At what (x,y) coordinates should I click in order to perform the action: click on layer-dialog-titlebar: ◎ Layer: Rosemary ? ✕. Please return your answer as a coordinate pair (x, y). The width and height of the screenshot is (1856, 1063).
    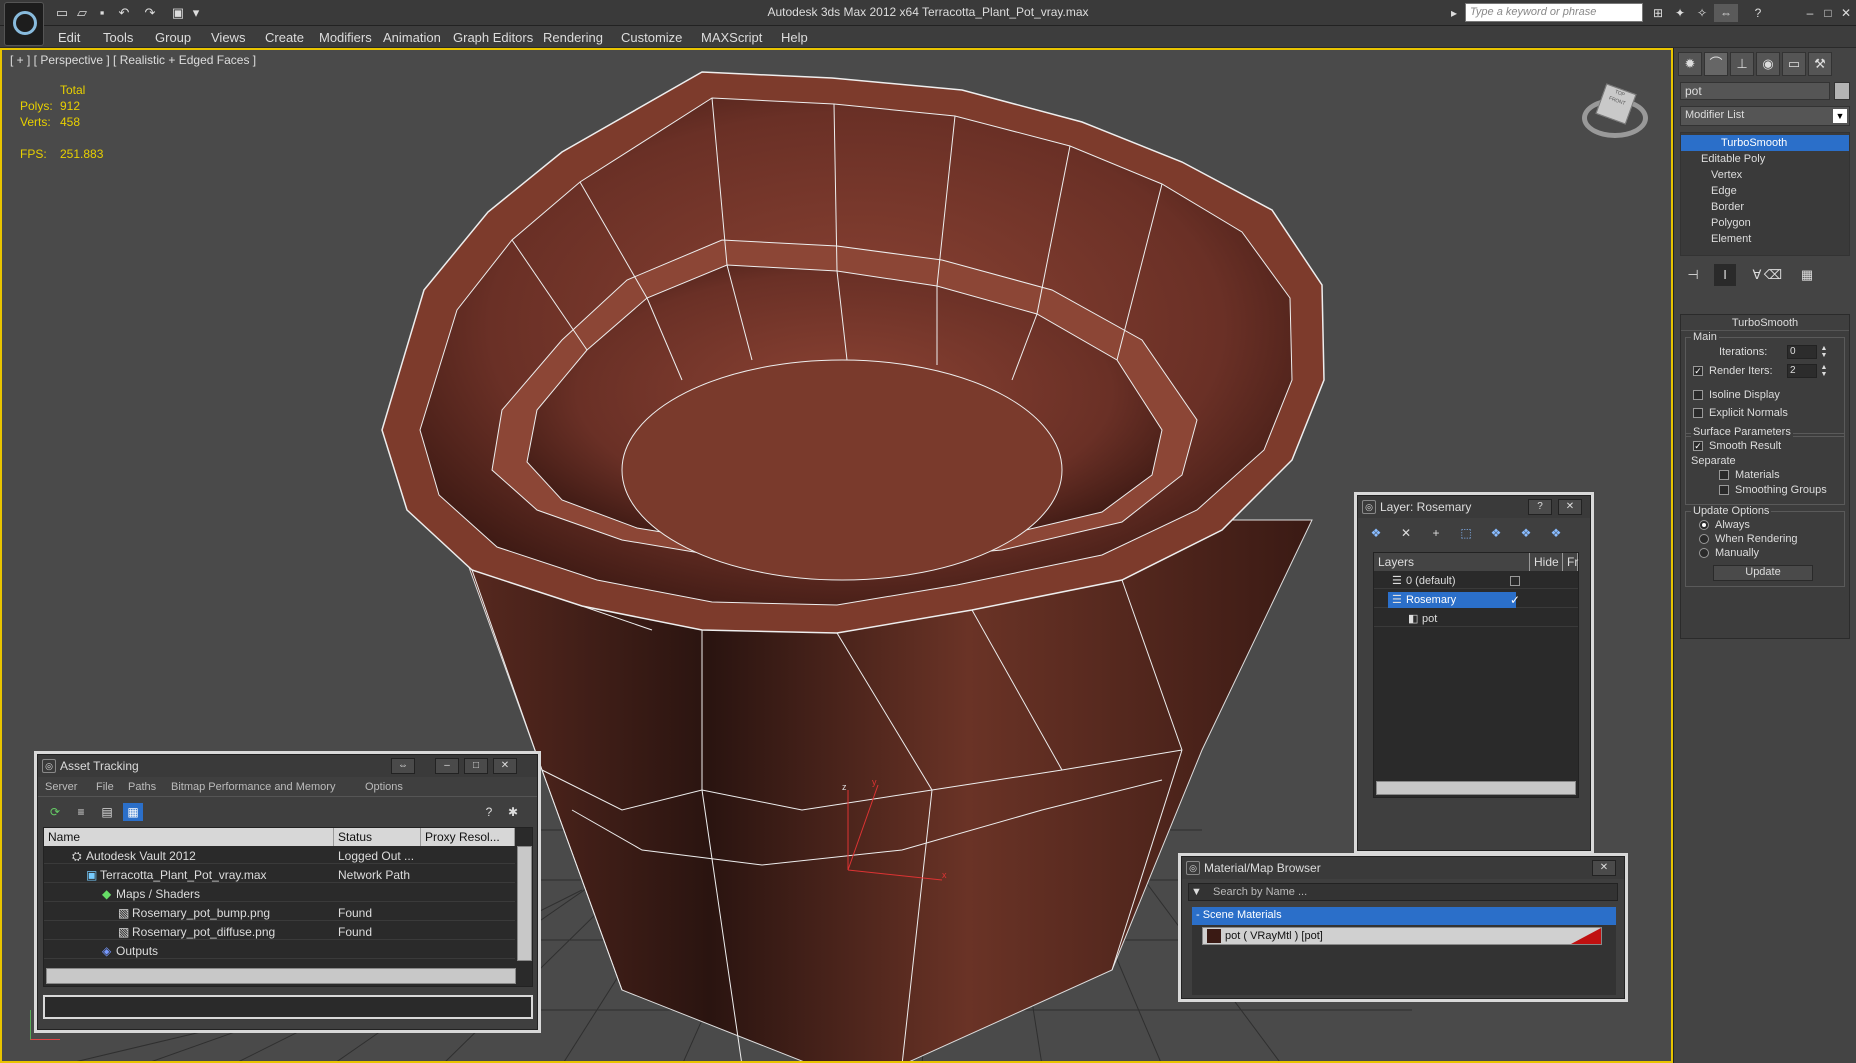
    Looking at the image, I should click on (1474, 507).